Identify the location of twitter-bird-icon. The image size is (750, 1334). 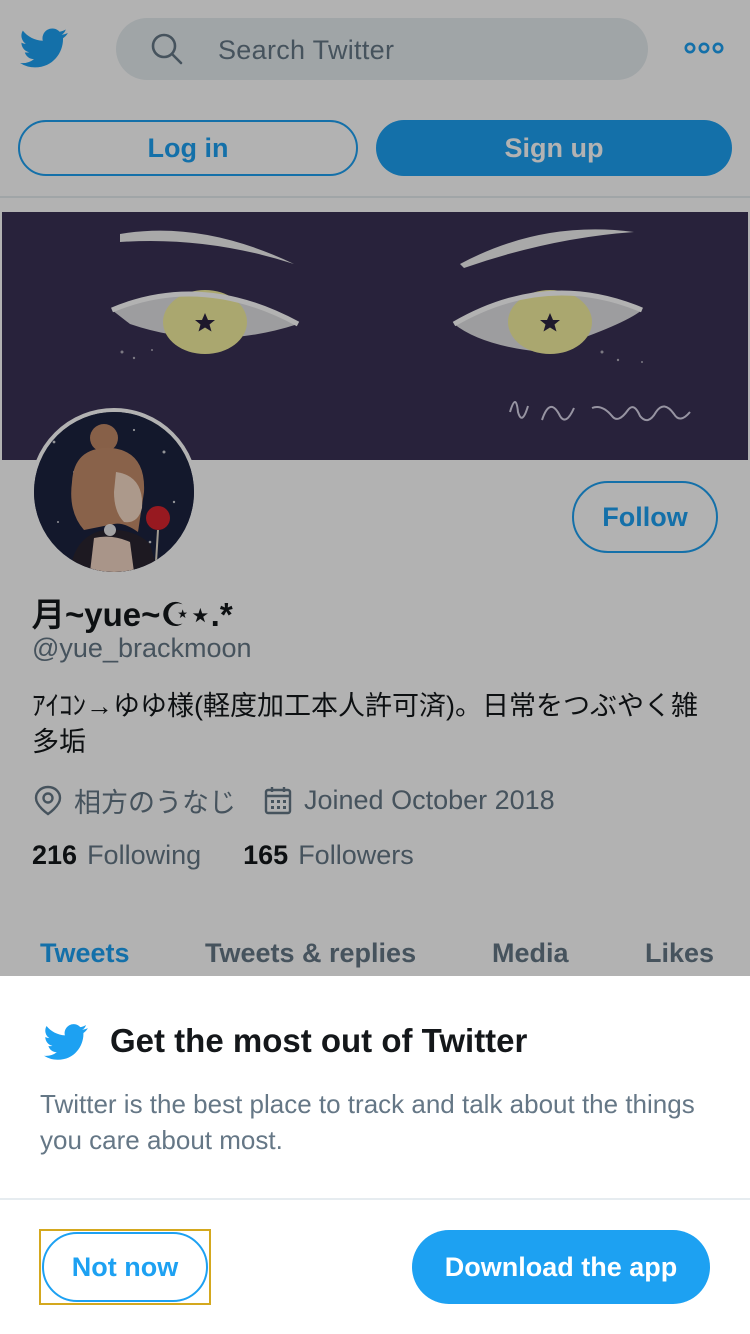
(66, 1042).